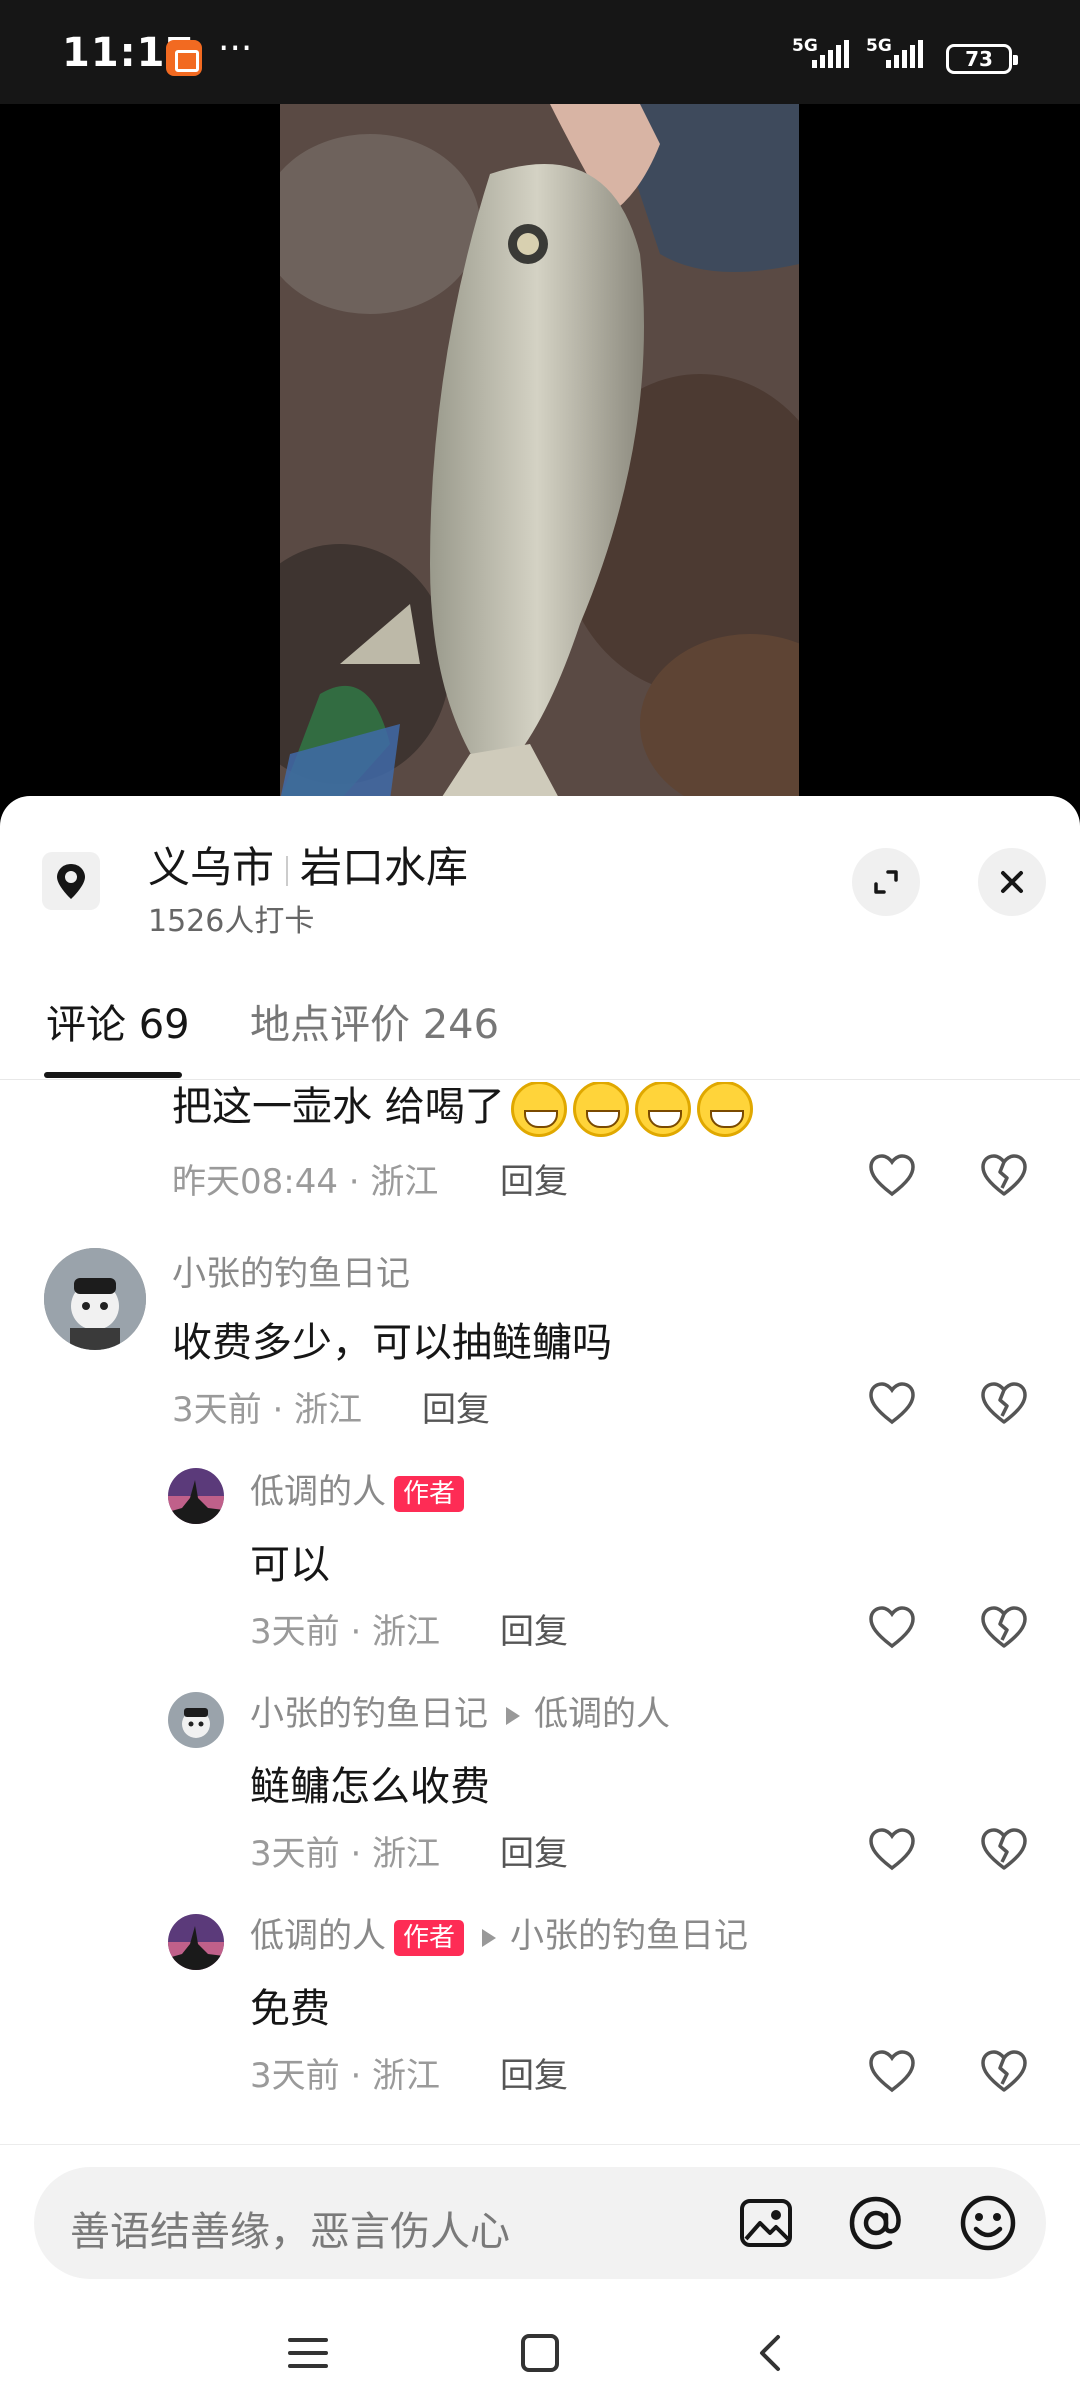  What do you see at coordinates (305, 1182) in the screenshot?
I see `comment-time: 昨天08:44 · 浙江` at bounding box center [305, 1182].